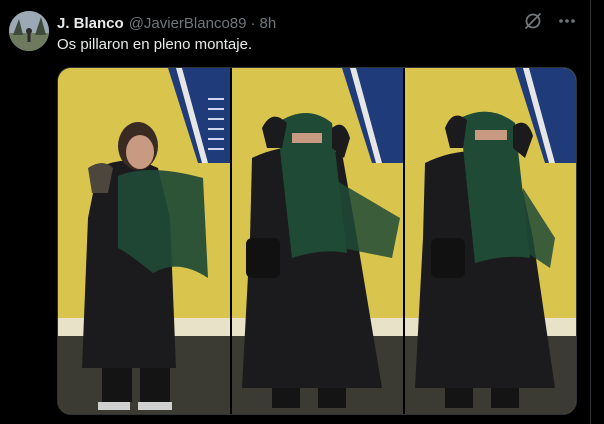  Describe the element at coordinates (567, 21) in the screenshot. I see `more-icon` at that location.